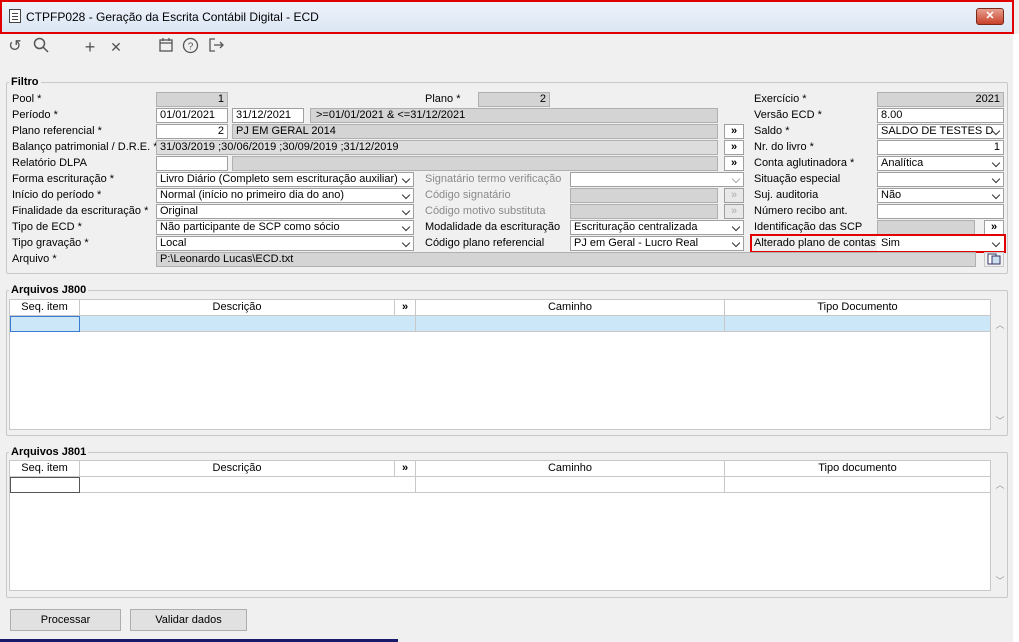 This screenshot has height=642, width=1019. What do you see at coordinates (940, 147) in the screenshot?
I see `nr-livro-field: 1` at bounding box center [940, 147].